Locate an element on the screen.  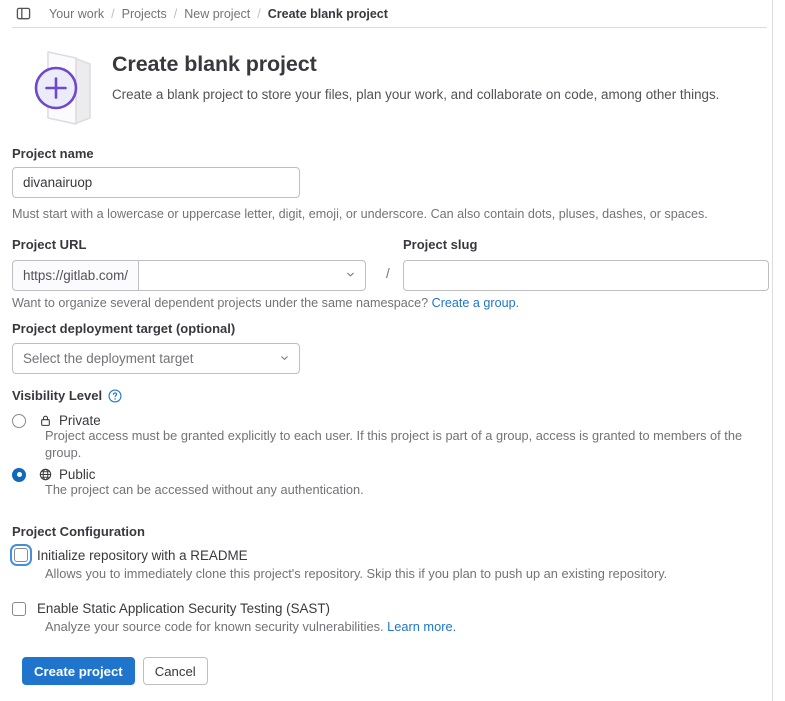
form-actions: Create project Cancel is located at coordinates (115, 671).